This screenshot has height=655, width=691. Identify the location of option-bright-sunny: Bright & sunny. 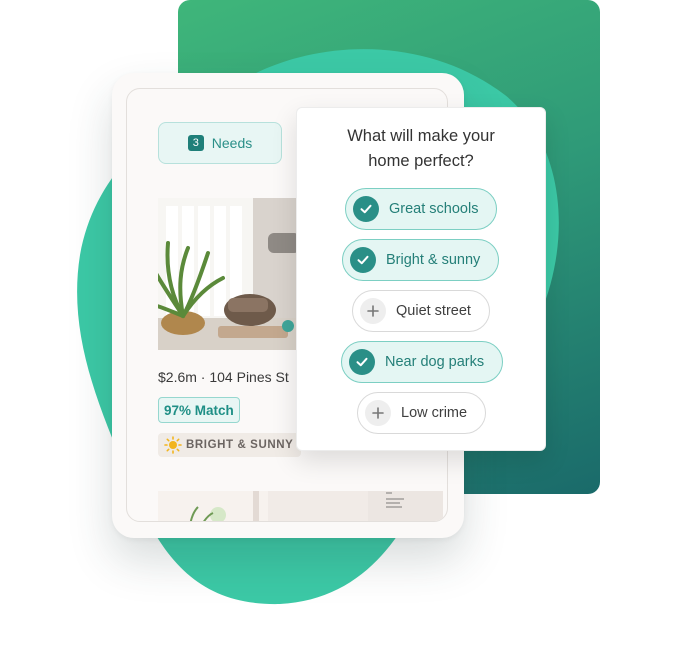
(421, 260).